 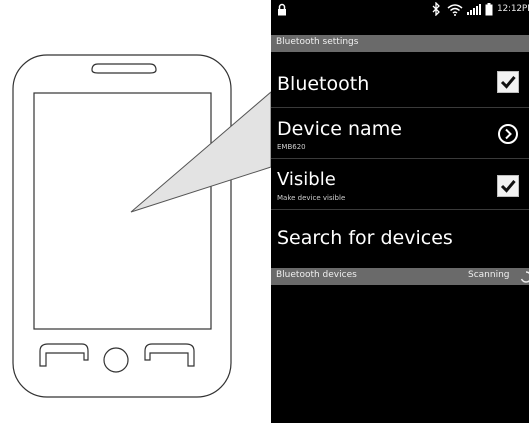 I want to click on bluetooth-label: Bluetooth, so click(x=323, y=84).